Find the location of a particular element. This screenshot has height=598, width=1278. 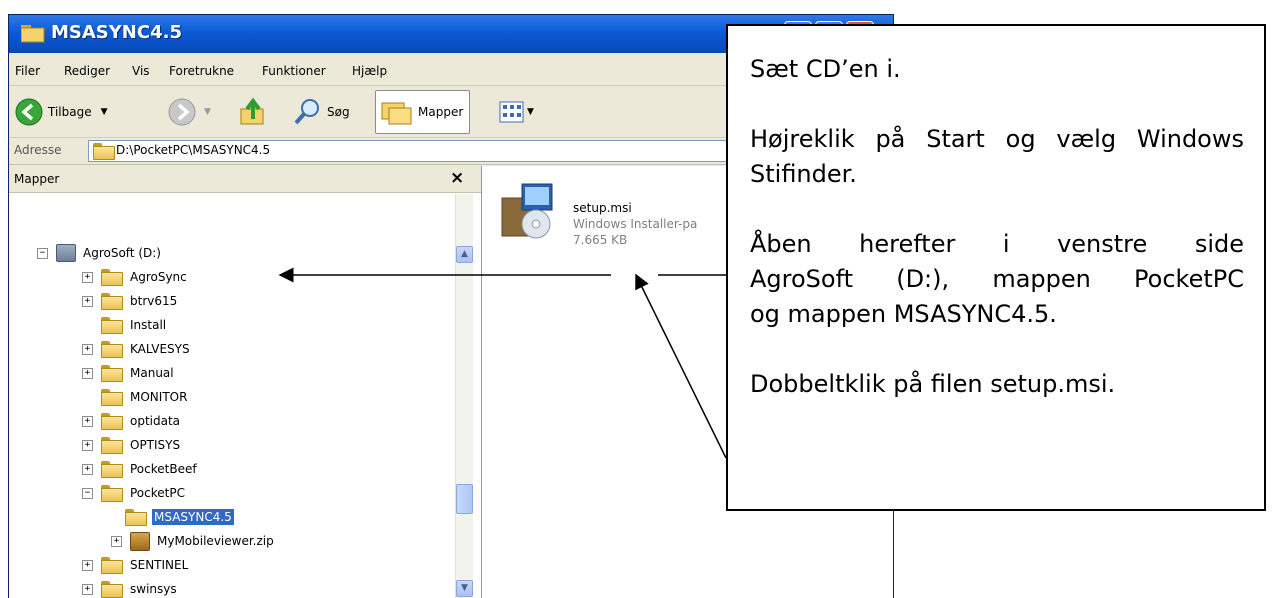

folders-pane-header: Mapper × is located at coordinates (245, 179).